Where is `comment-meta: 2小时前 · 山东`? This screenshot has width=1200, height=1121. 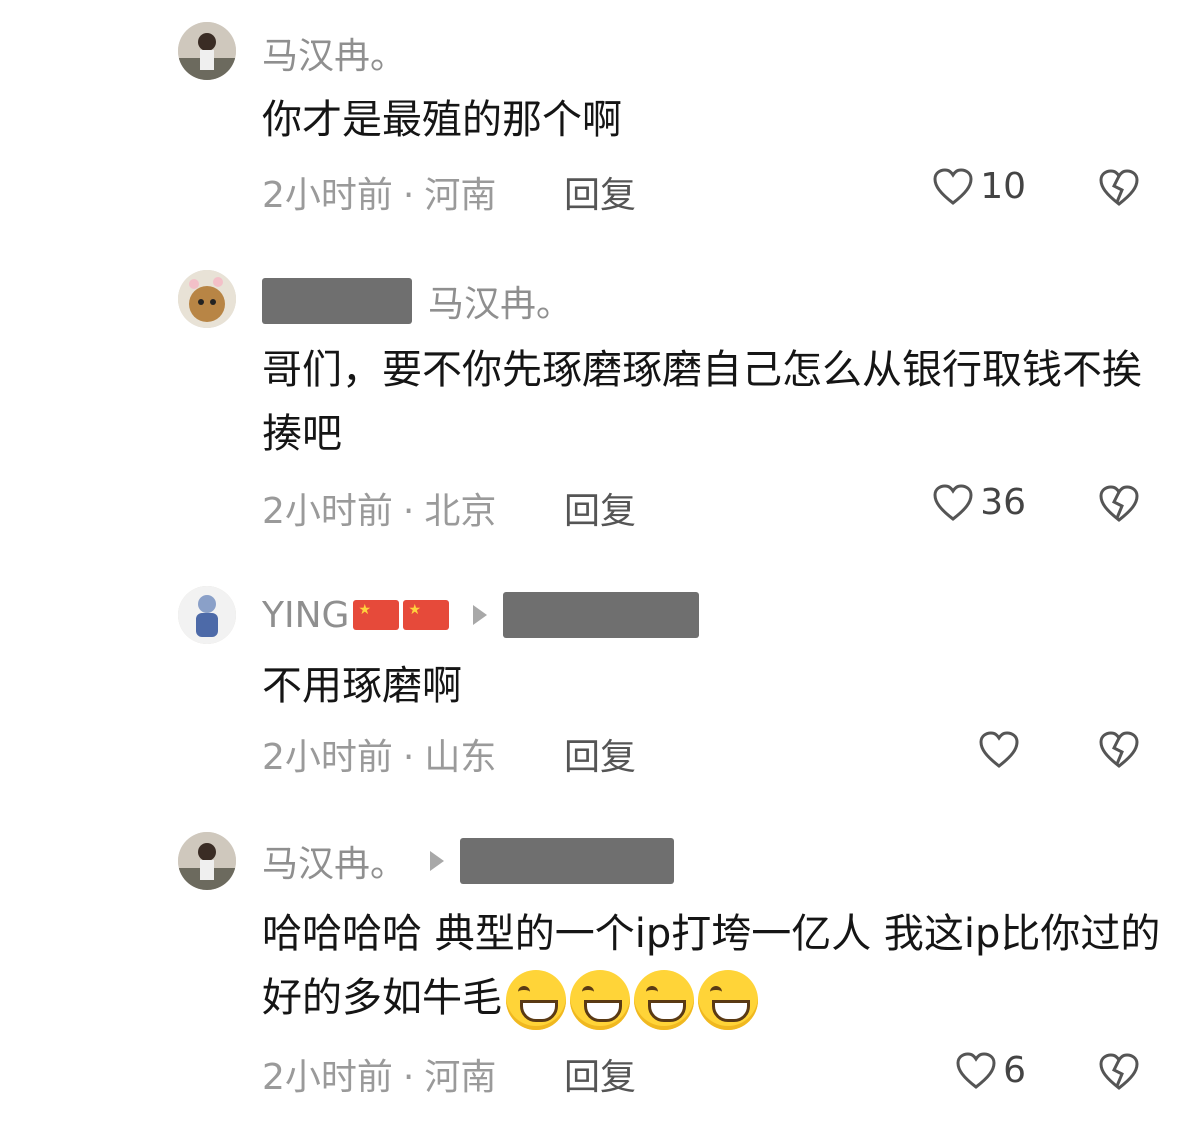 comment-meta: 2小时前 · 山东 is located at coordinates (379, 754).